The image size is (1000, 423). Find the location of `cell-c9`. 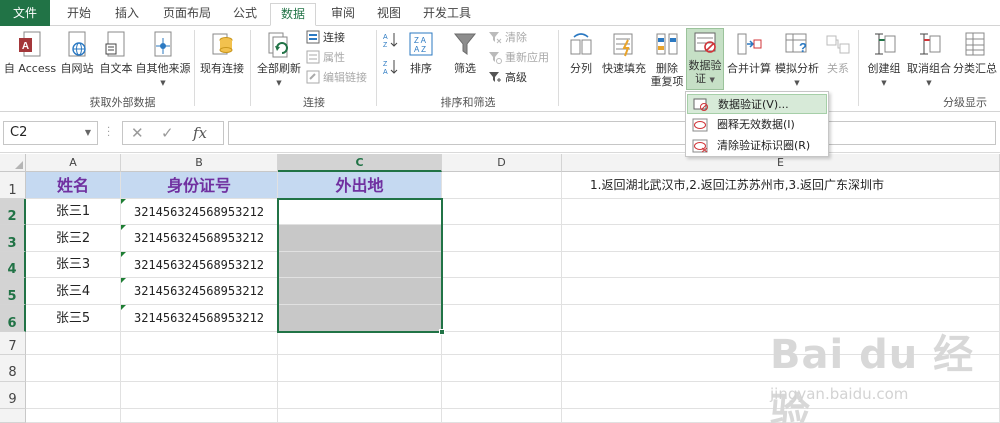

cell-c9 is located at coordinates (360, 395).